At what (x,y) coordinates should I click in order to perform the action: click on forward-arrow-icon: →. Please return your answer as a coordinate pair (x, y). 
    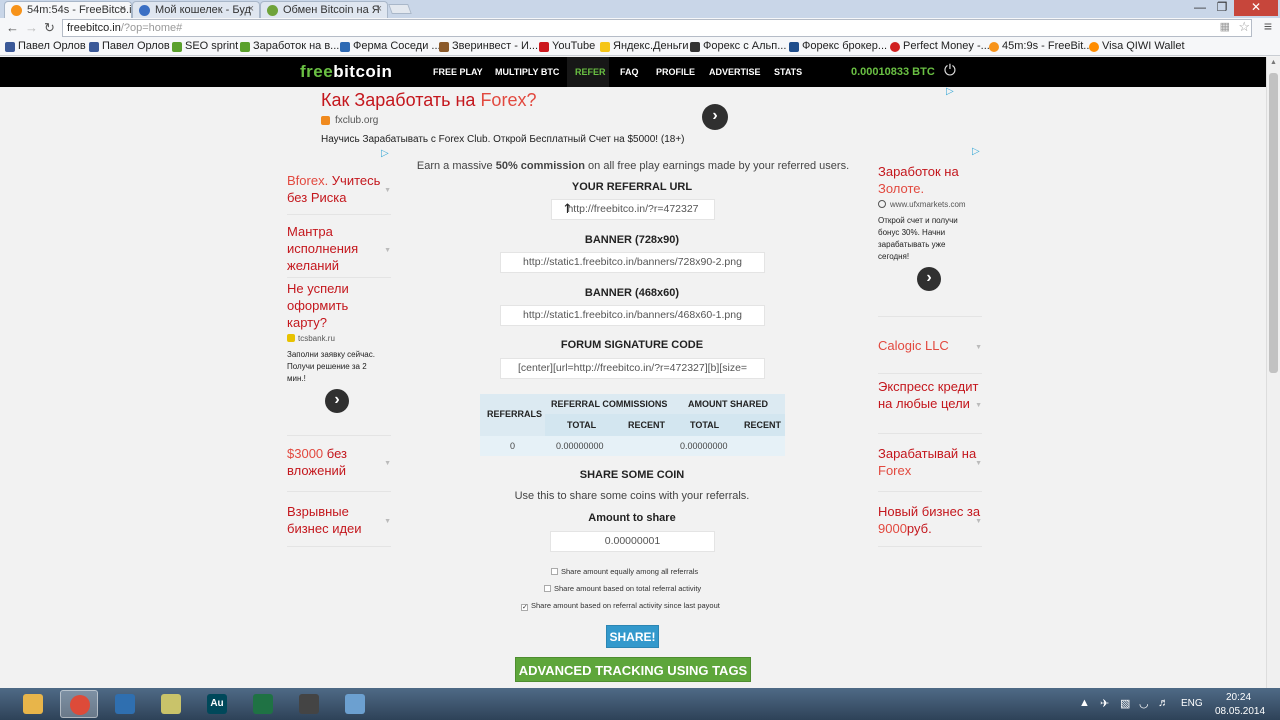
    Looking at the image, I should click on (31, 27).